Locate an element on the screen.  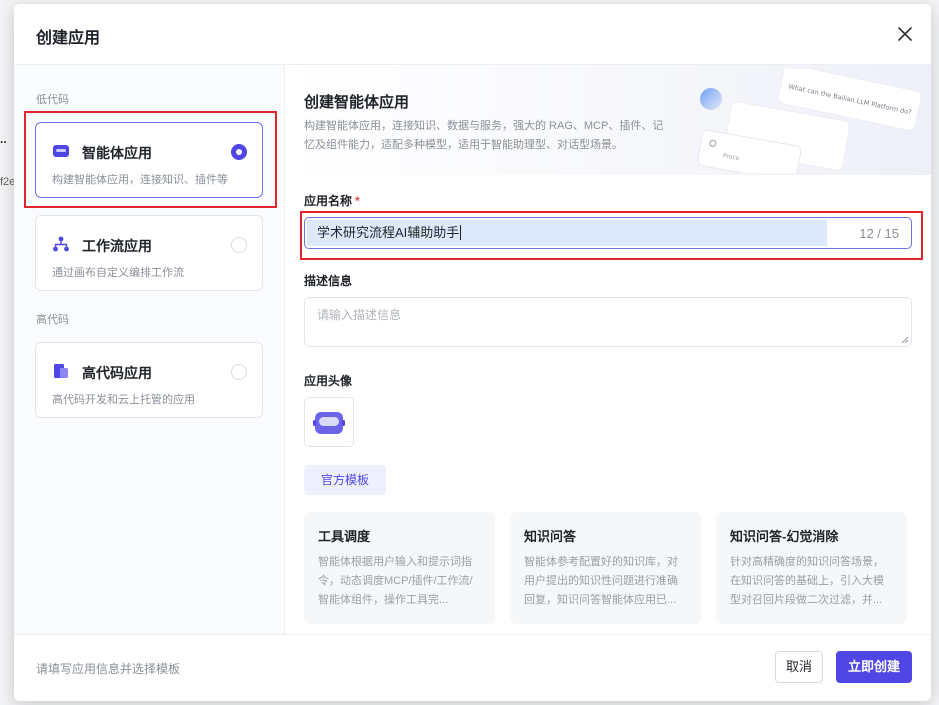
tab-official-templates: 官方模板 is located at coordinates (345, 480).